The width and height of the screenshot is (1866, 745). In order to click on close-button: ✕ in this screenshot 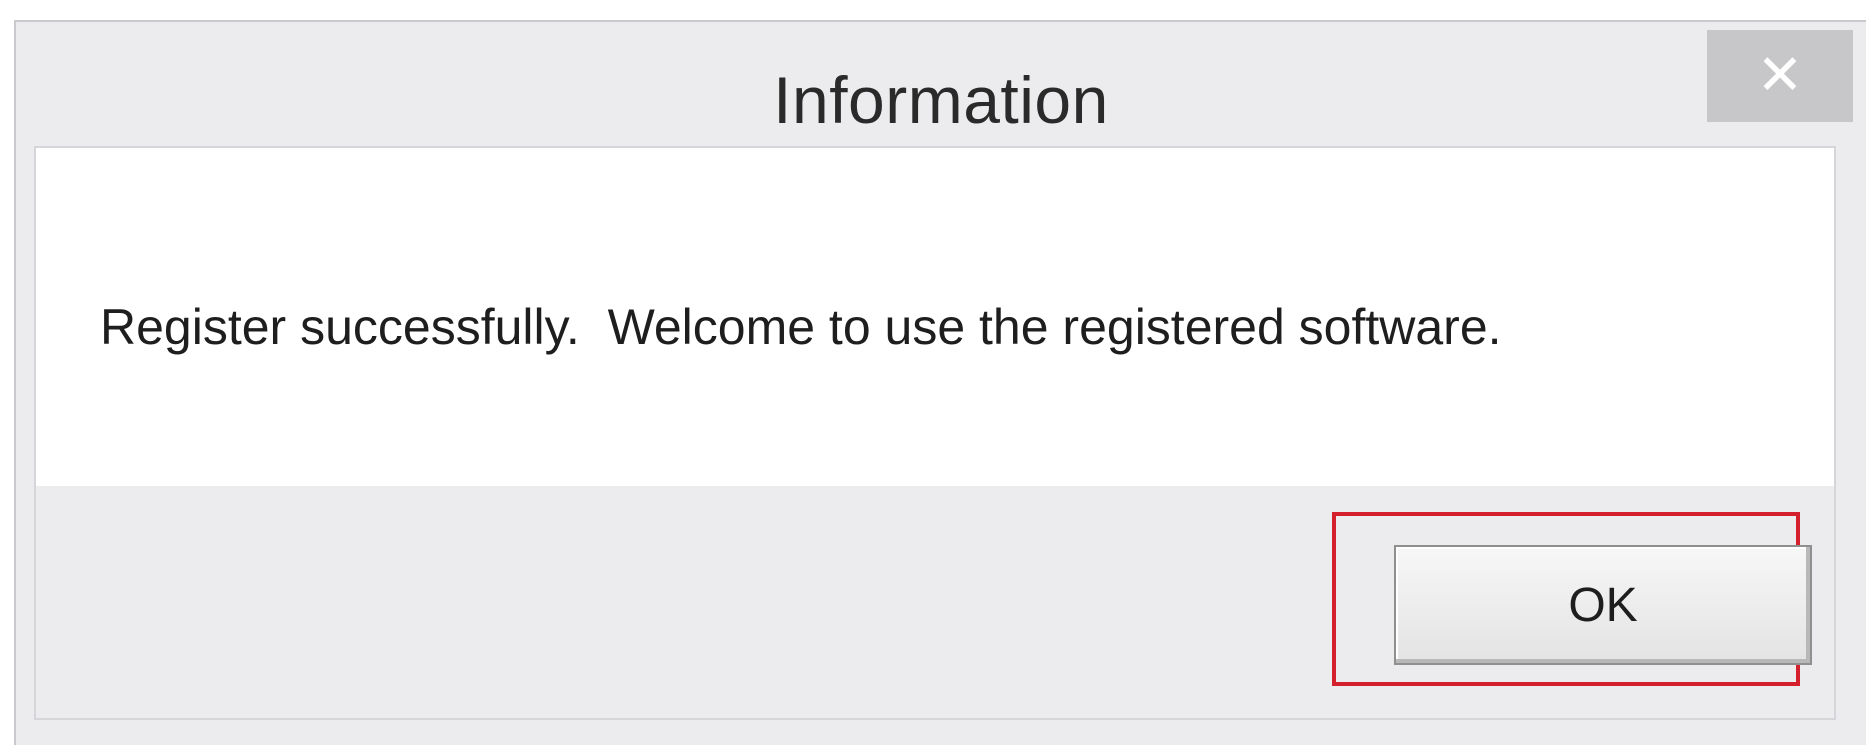, I will do `click(1780, 76)`.